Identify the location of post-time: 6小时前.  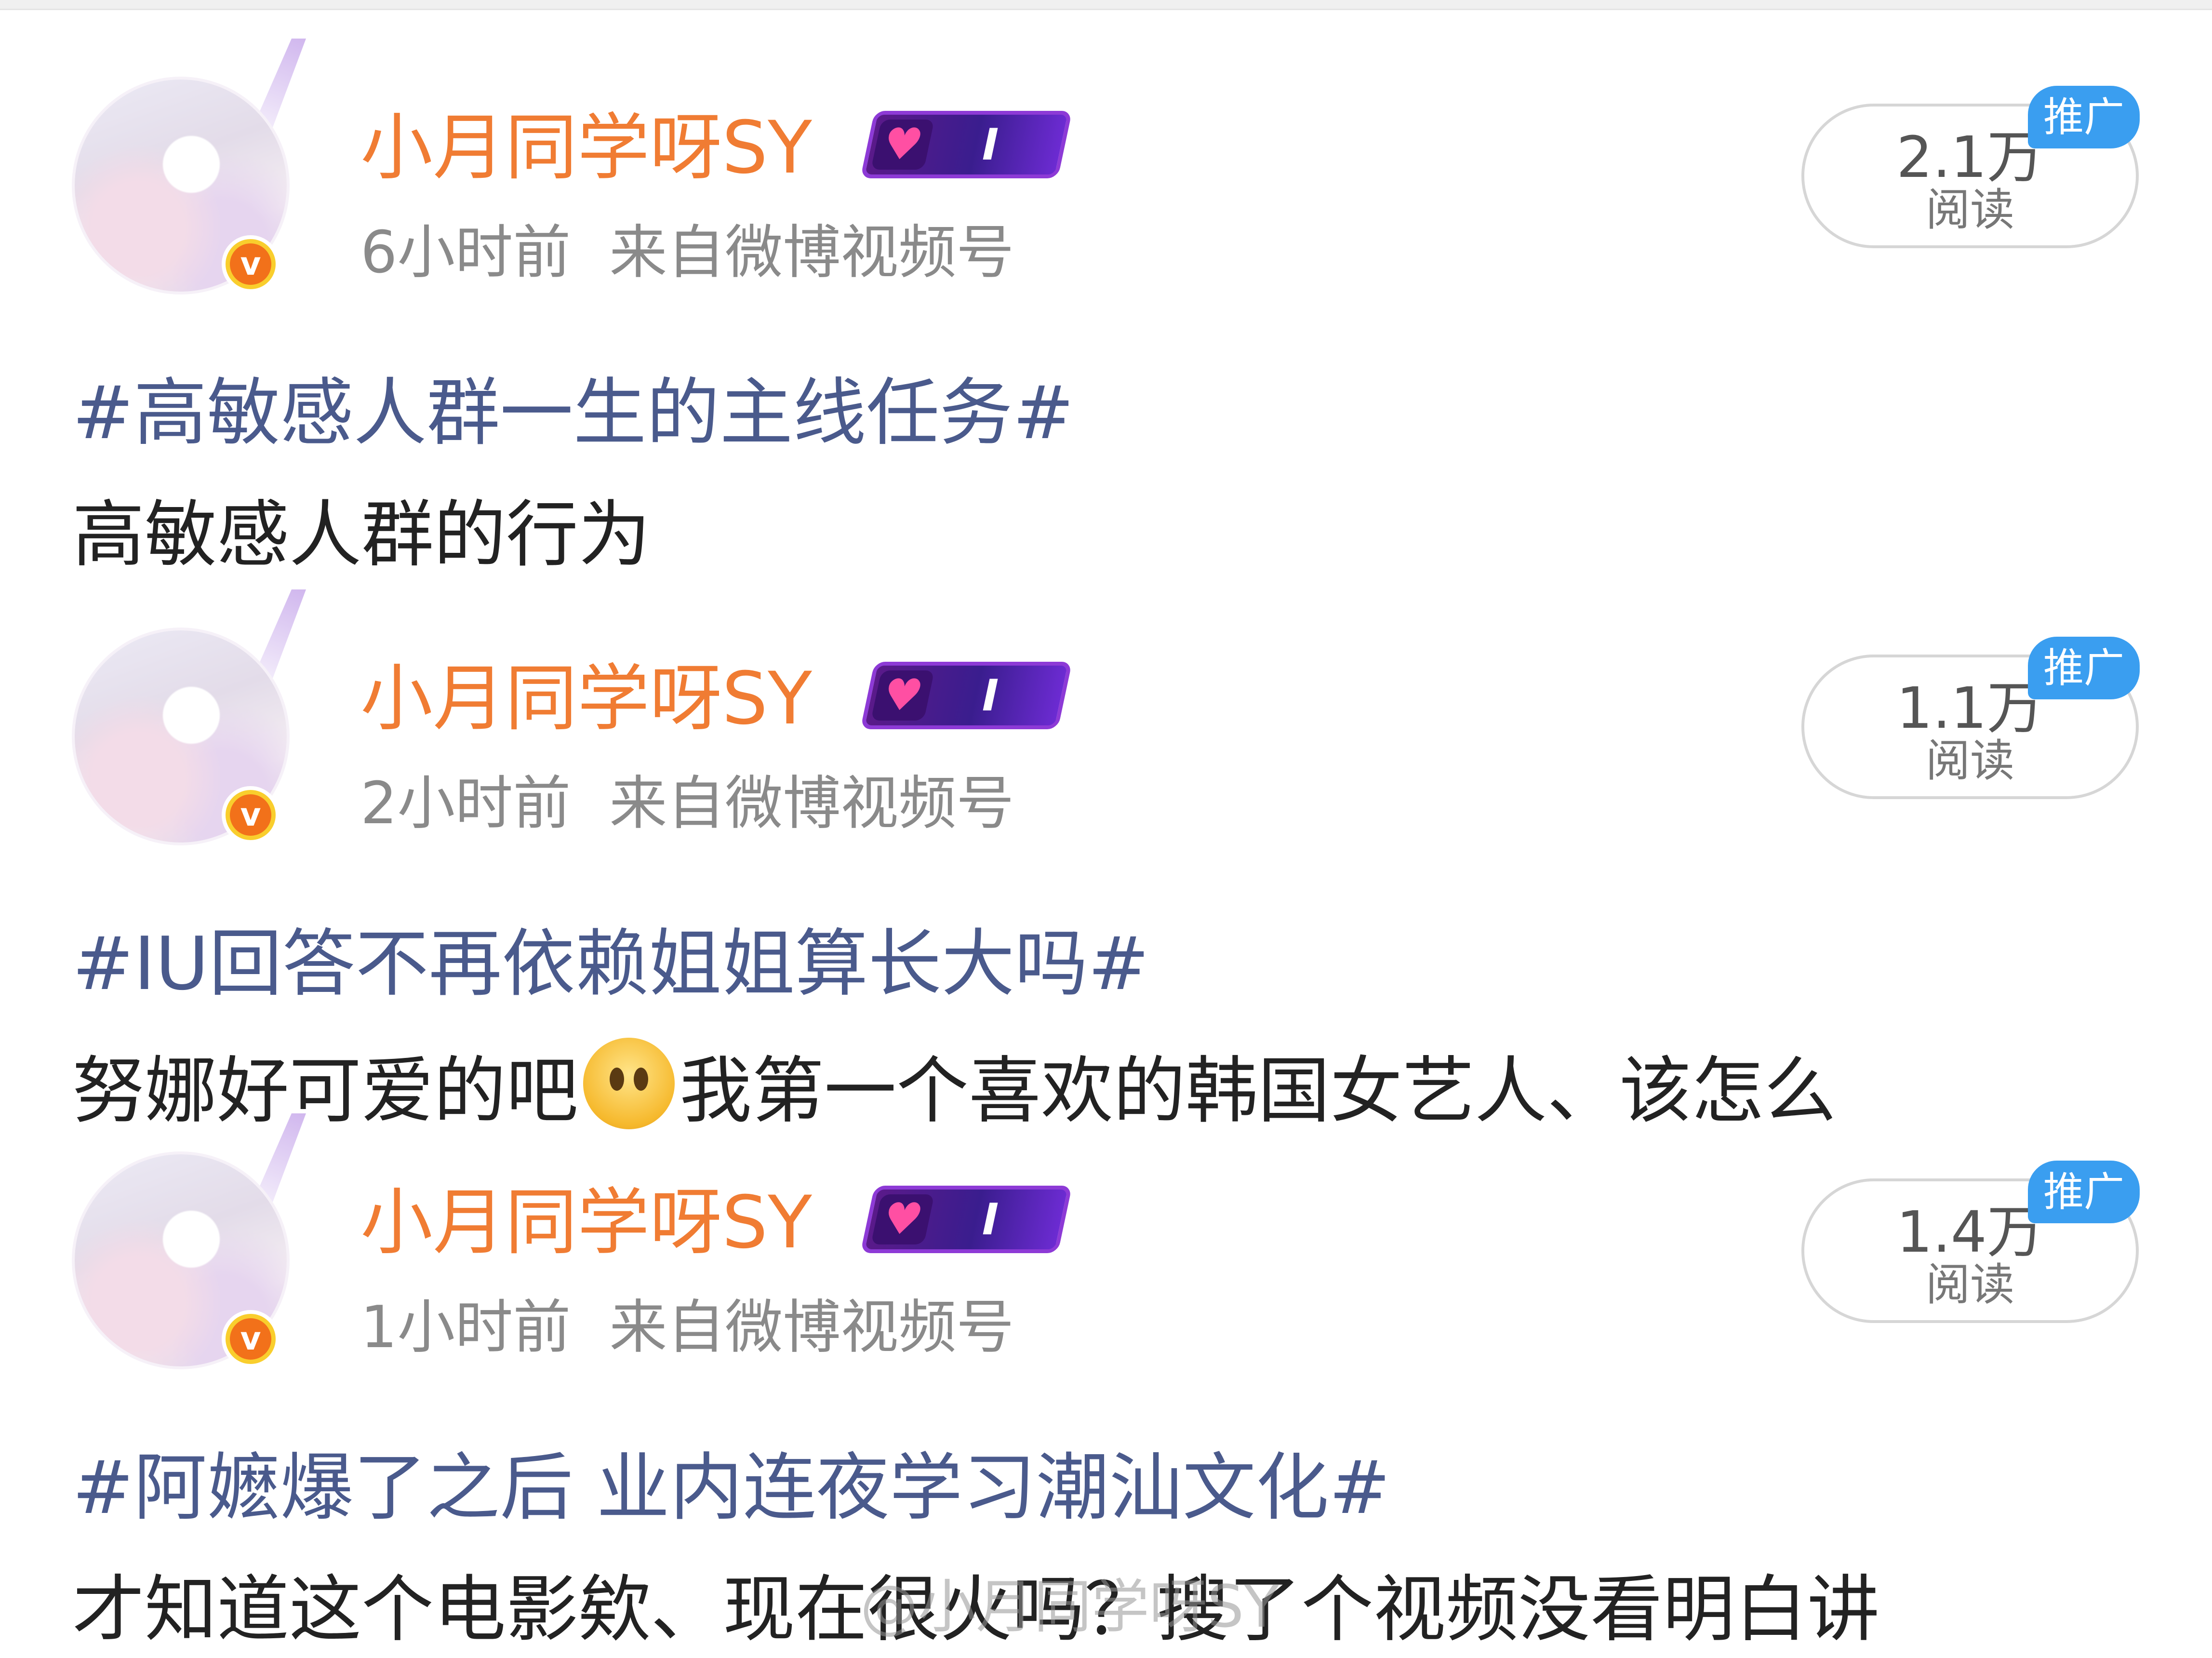
(465, 252).